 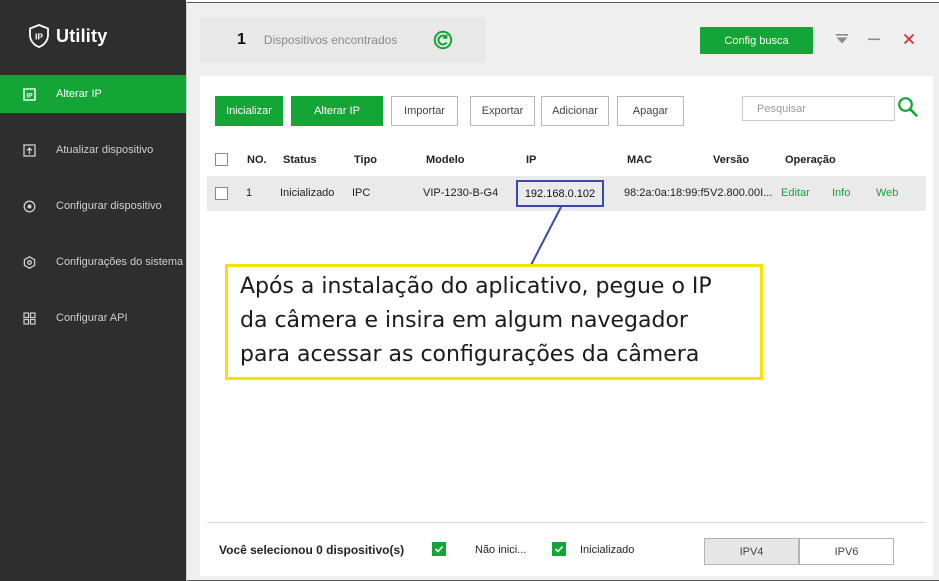 I want to click on info-link: Info, so click(x=841, y=193).